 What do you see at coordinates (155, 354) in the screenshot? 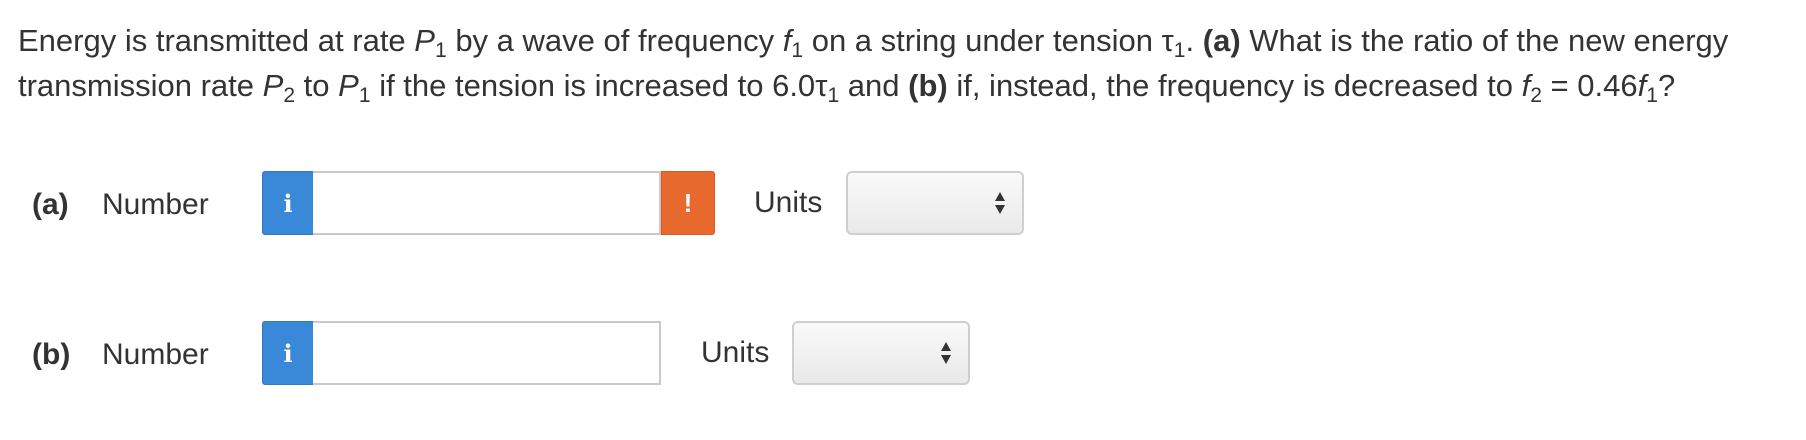
I see `number-label-b: Number` at bounding box center [155, 354].